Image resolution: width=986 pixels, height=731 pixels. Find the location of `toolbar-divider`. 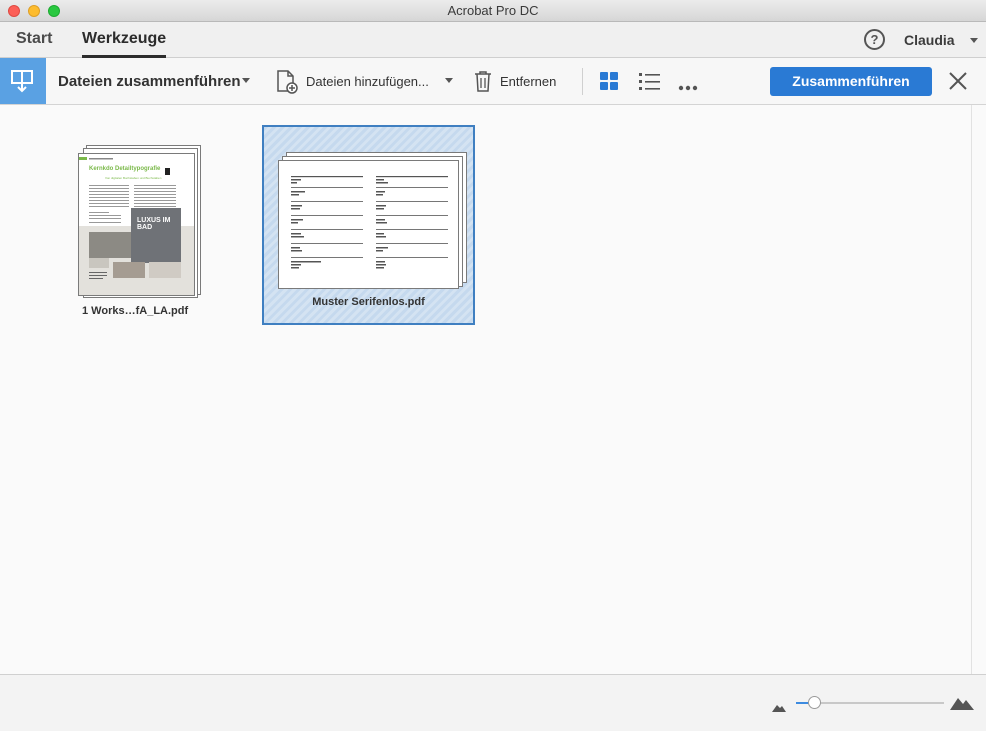

toolbar-divider is located at coordinates (582, 81).